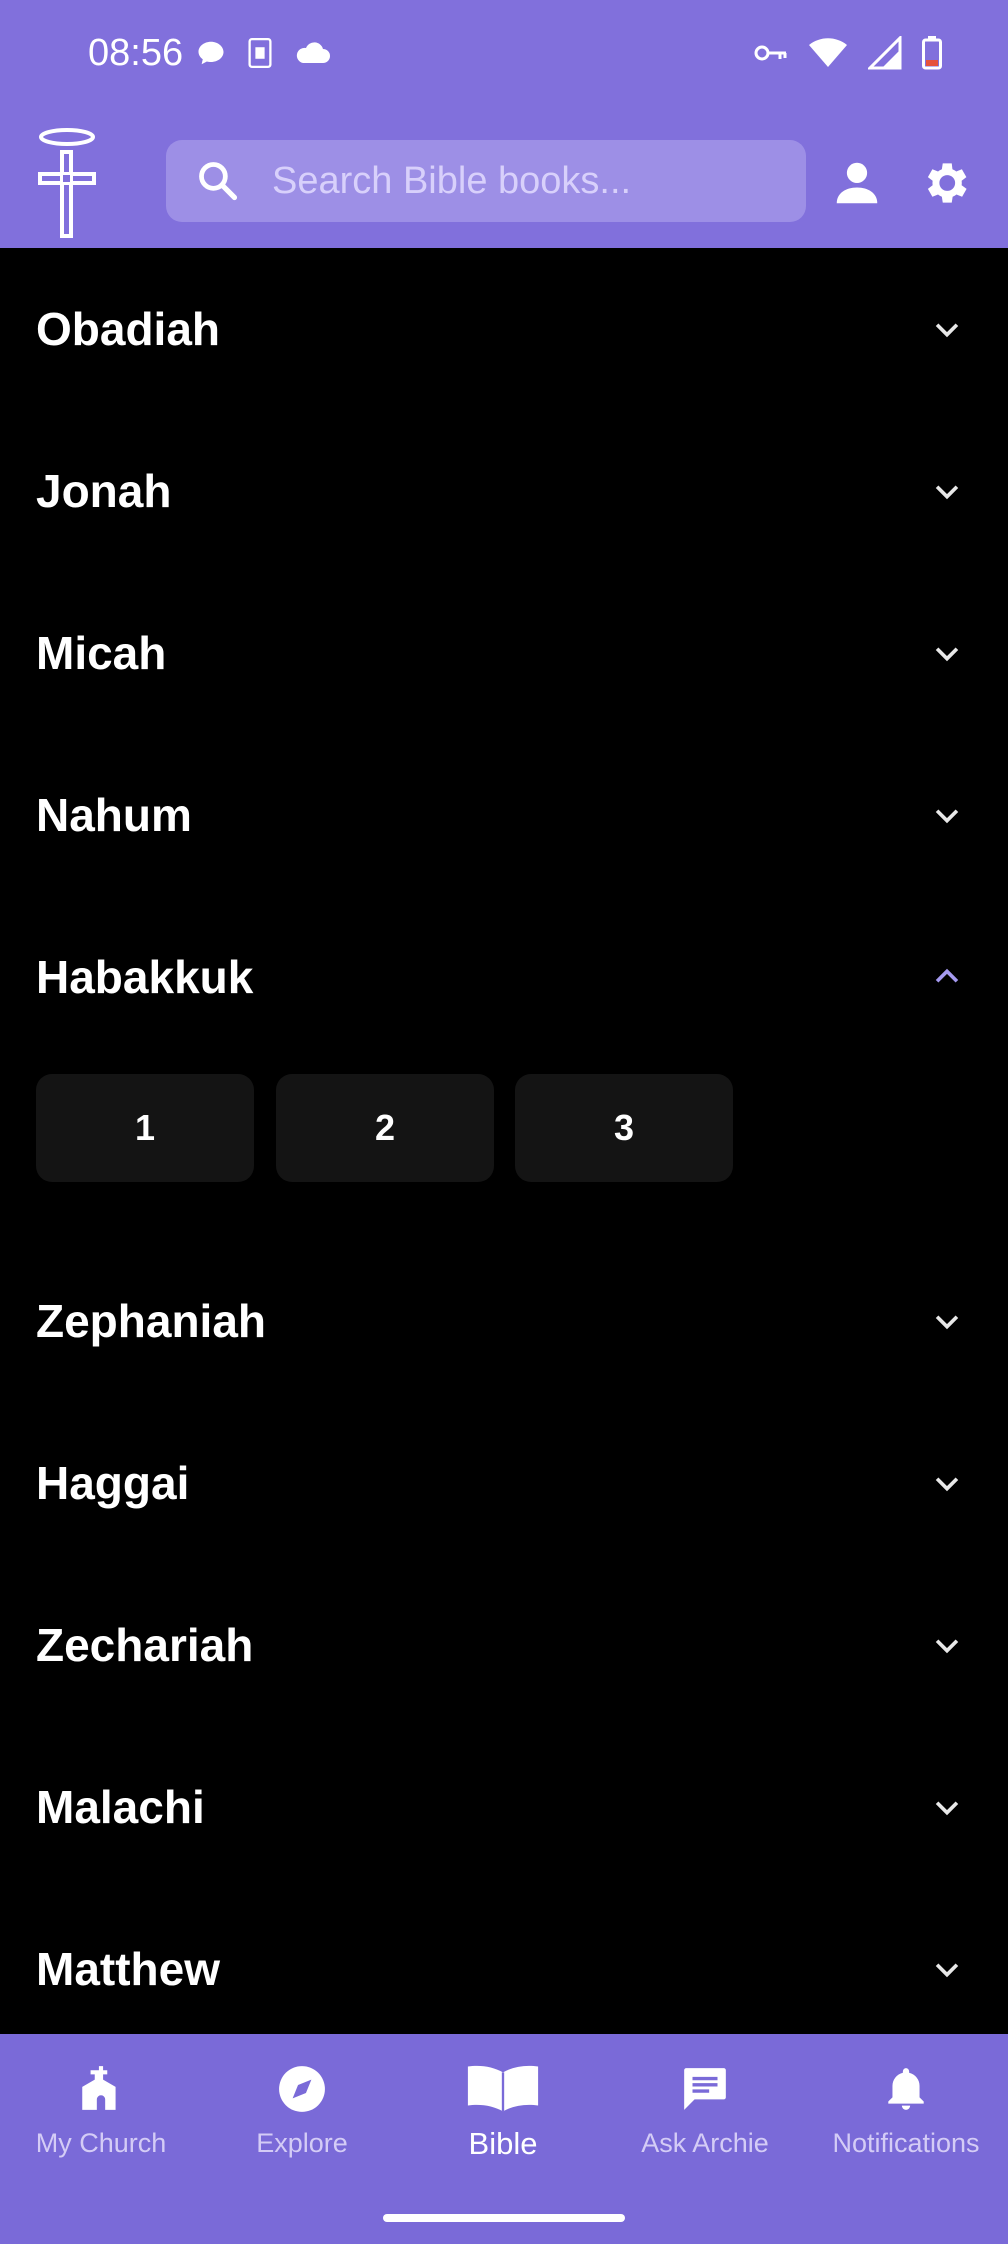 The height and width of the screenshot is (2244, 1008). I want to click on search-icon, so click(218, 181).